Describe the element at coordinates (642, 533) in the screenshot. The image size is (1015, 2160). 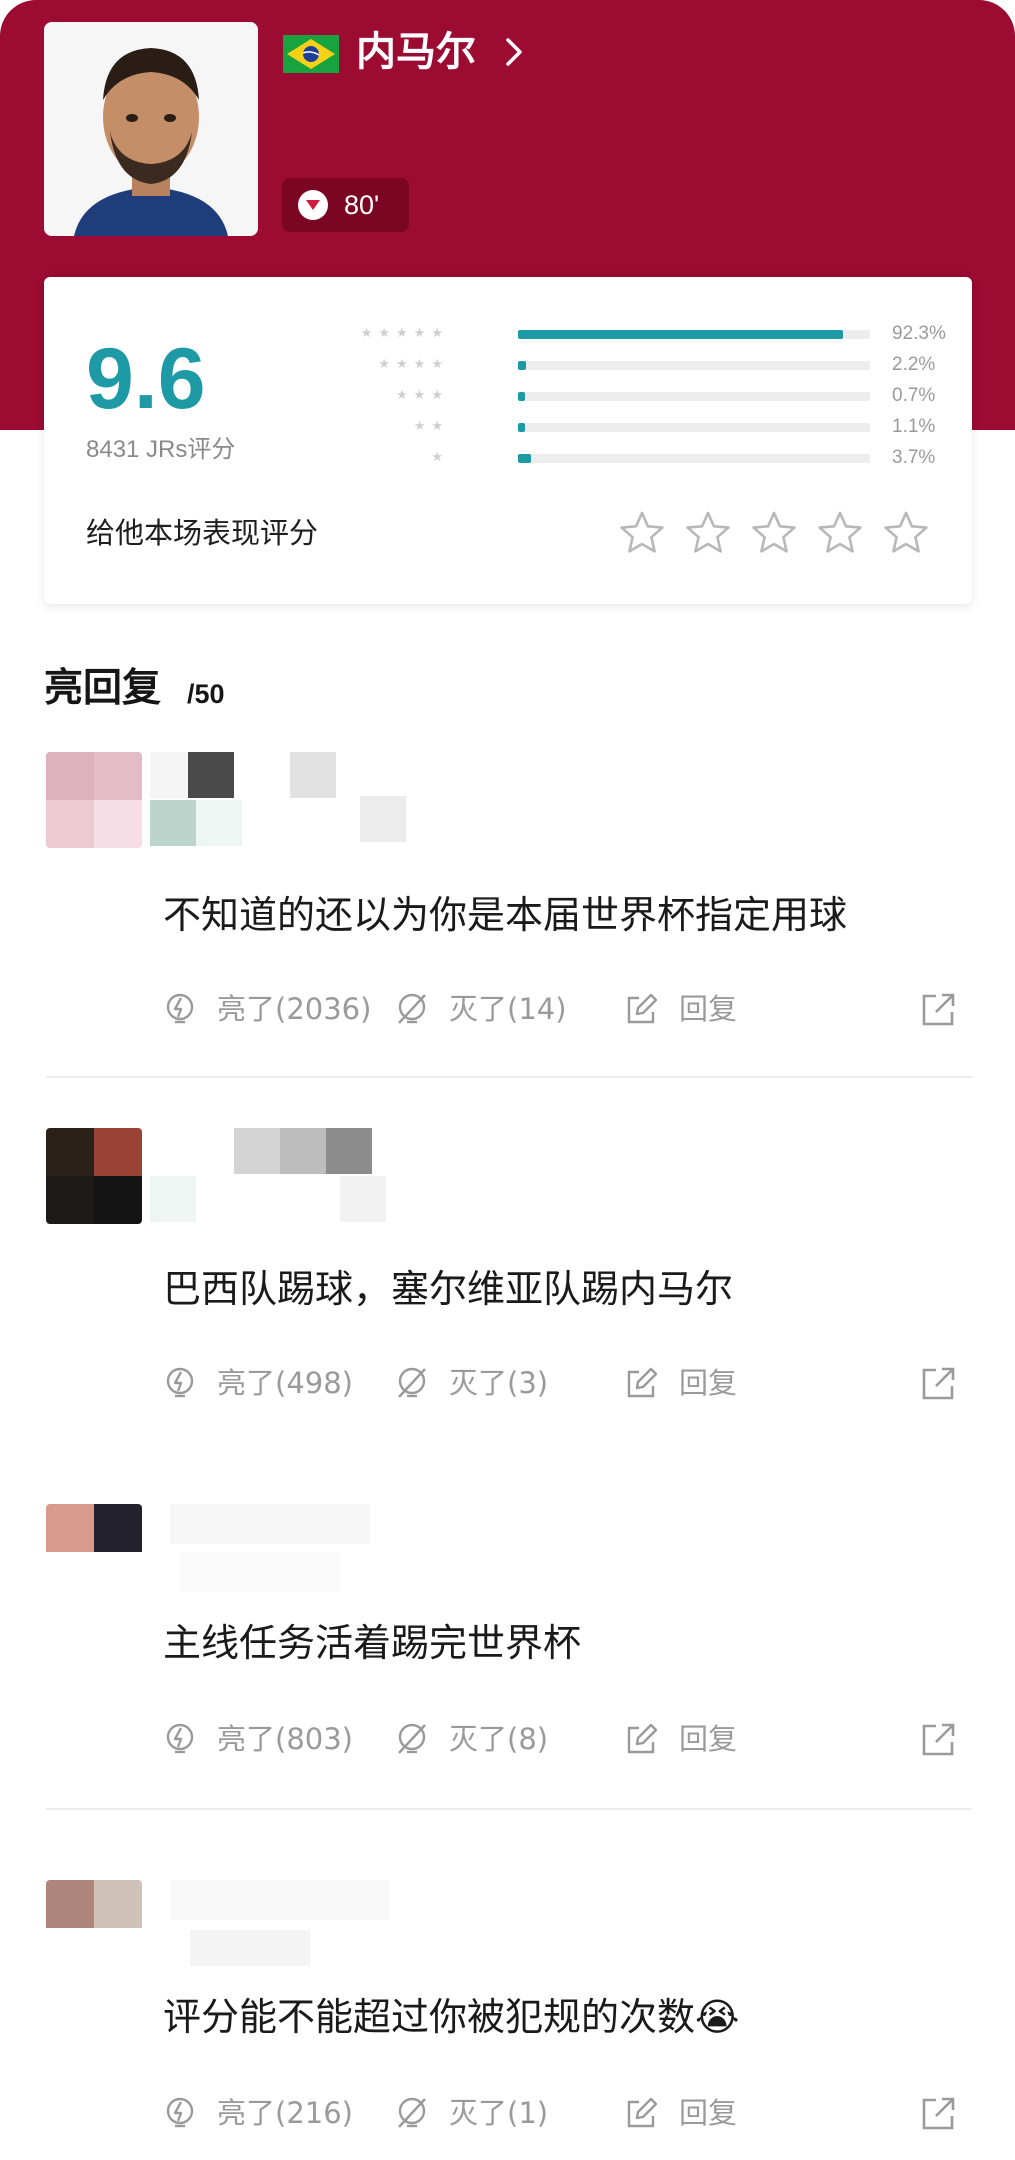
I see `rate-star-1-icon` at that location.